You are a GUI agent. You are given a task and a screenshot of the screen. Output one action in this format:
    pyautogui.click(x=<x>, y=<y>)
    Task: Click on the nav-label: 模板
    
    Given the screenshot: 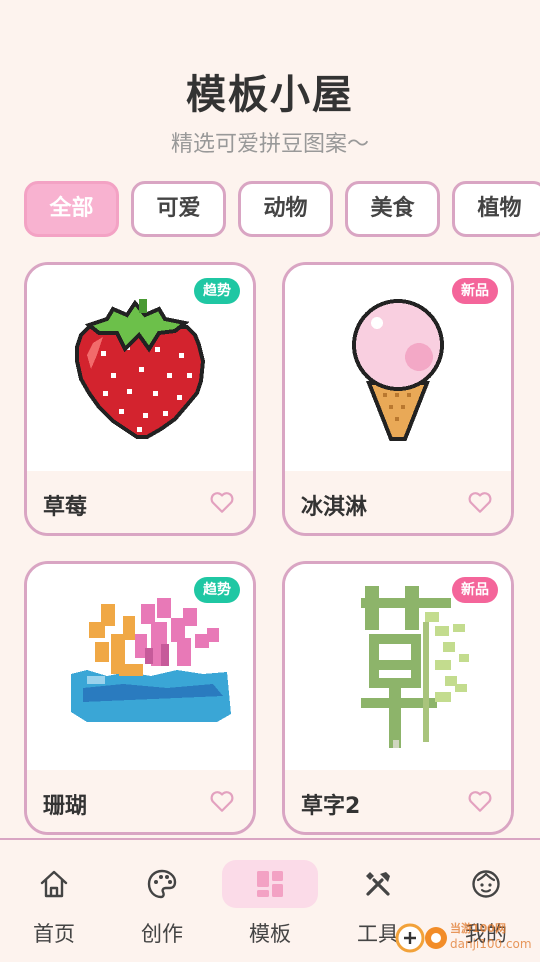 What is the action you would take?
    pyautogui.click(x=270, y=934)
    